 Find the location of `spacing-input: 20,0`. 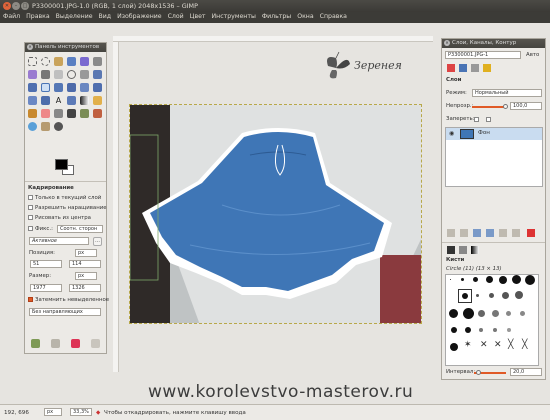

spacing-input: 20,0 is located at coordinates (526, 372).